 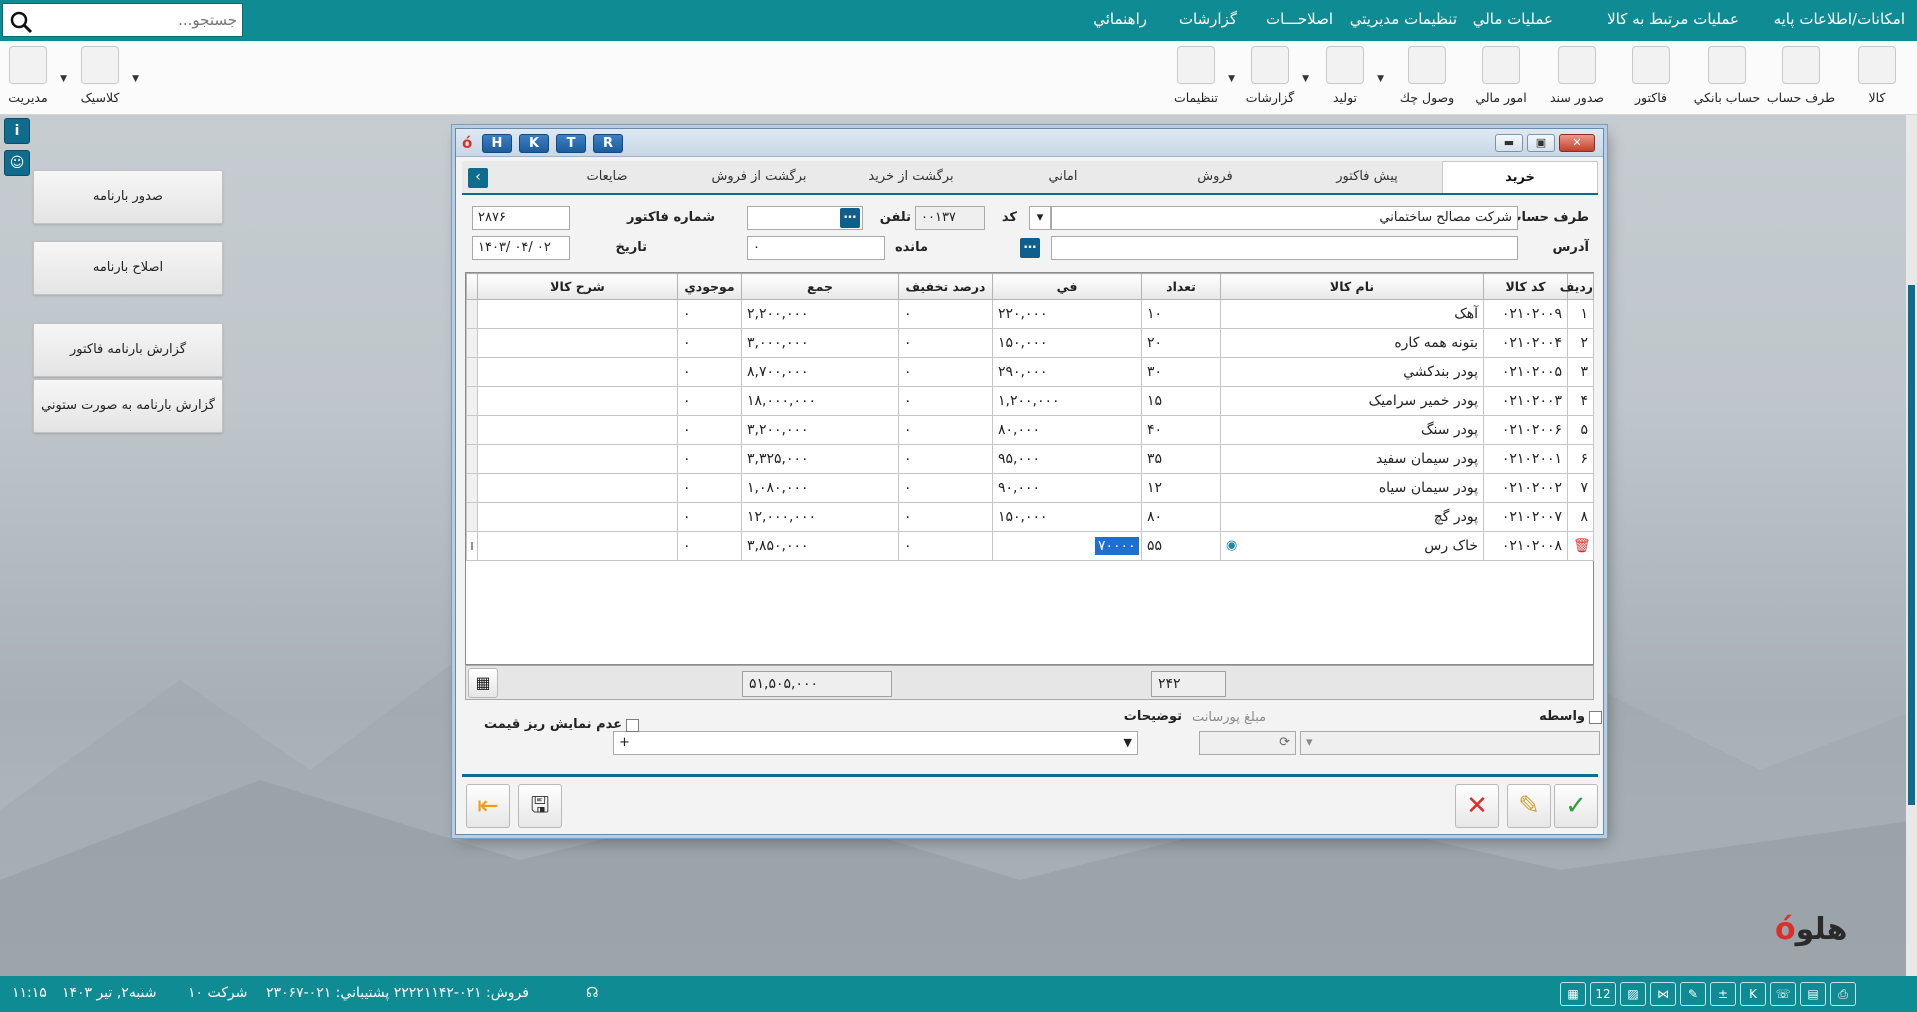 What do you see at coordinates (1693, 994) in the screenshot?
I see `notes-icon: ✎` at bounding box center [1693, 994].